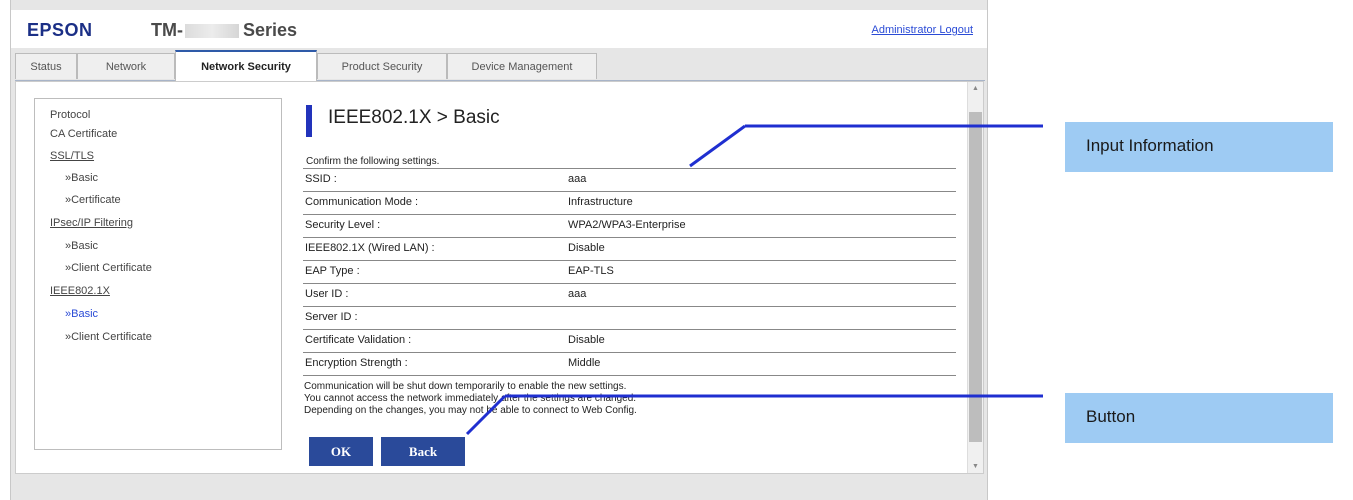  I want to click on callout-input-information: Input Information, so click(1199, 147).